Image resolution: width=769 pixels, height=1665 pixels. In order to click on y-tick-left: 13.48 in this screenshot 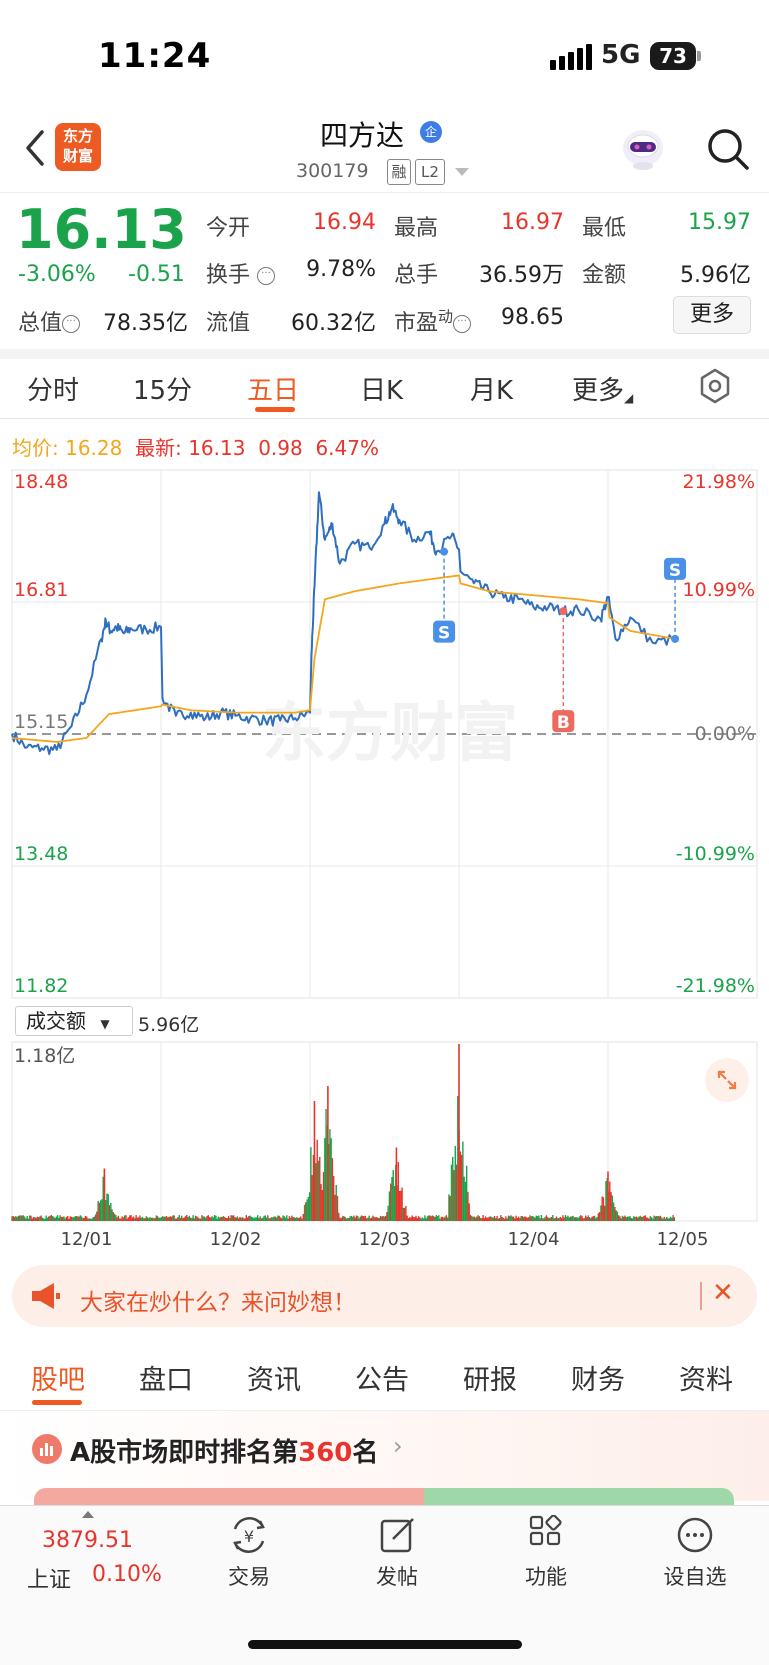, I will do `click(41, 854)`.